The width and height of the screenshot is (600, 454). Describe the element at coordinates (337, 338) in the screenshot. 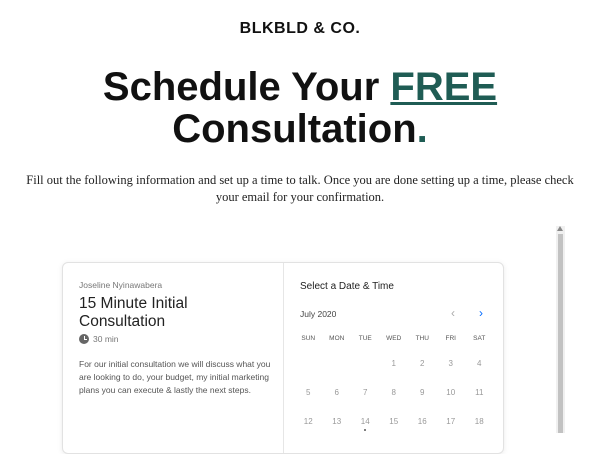

I see `weekday-label: MON` at that location.